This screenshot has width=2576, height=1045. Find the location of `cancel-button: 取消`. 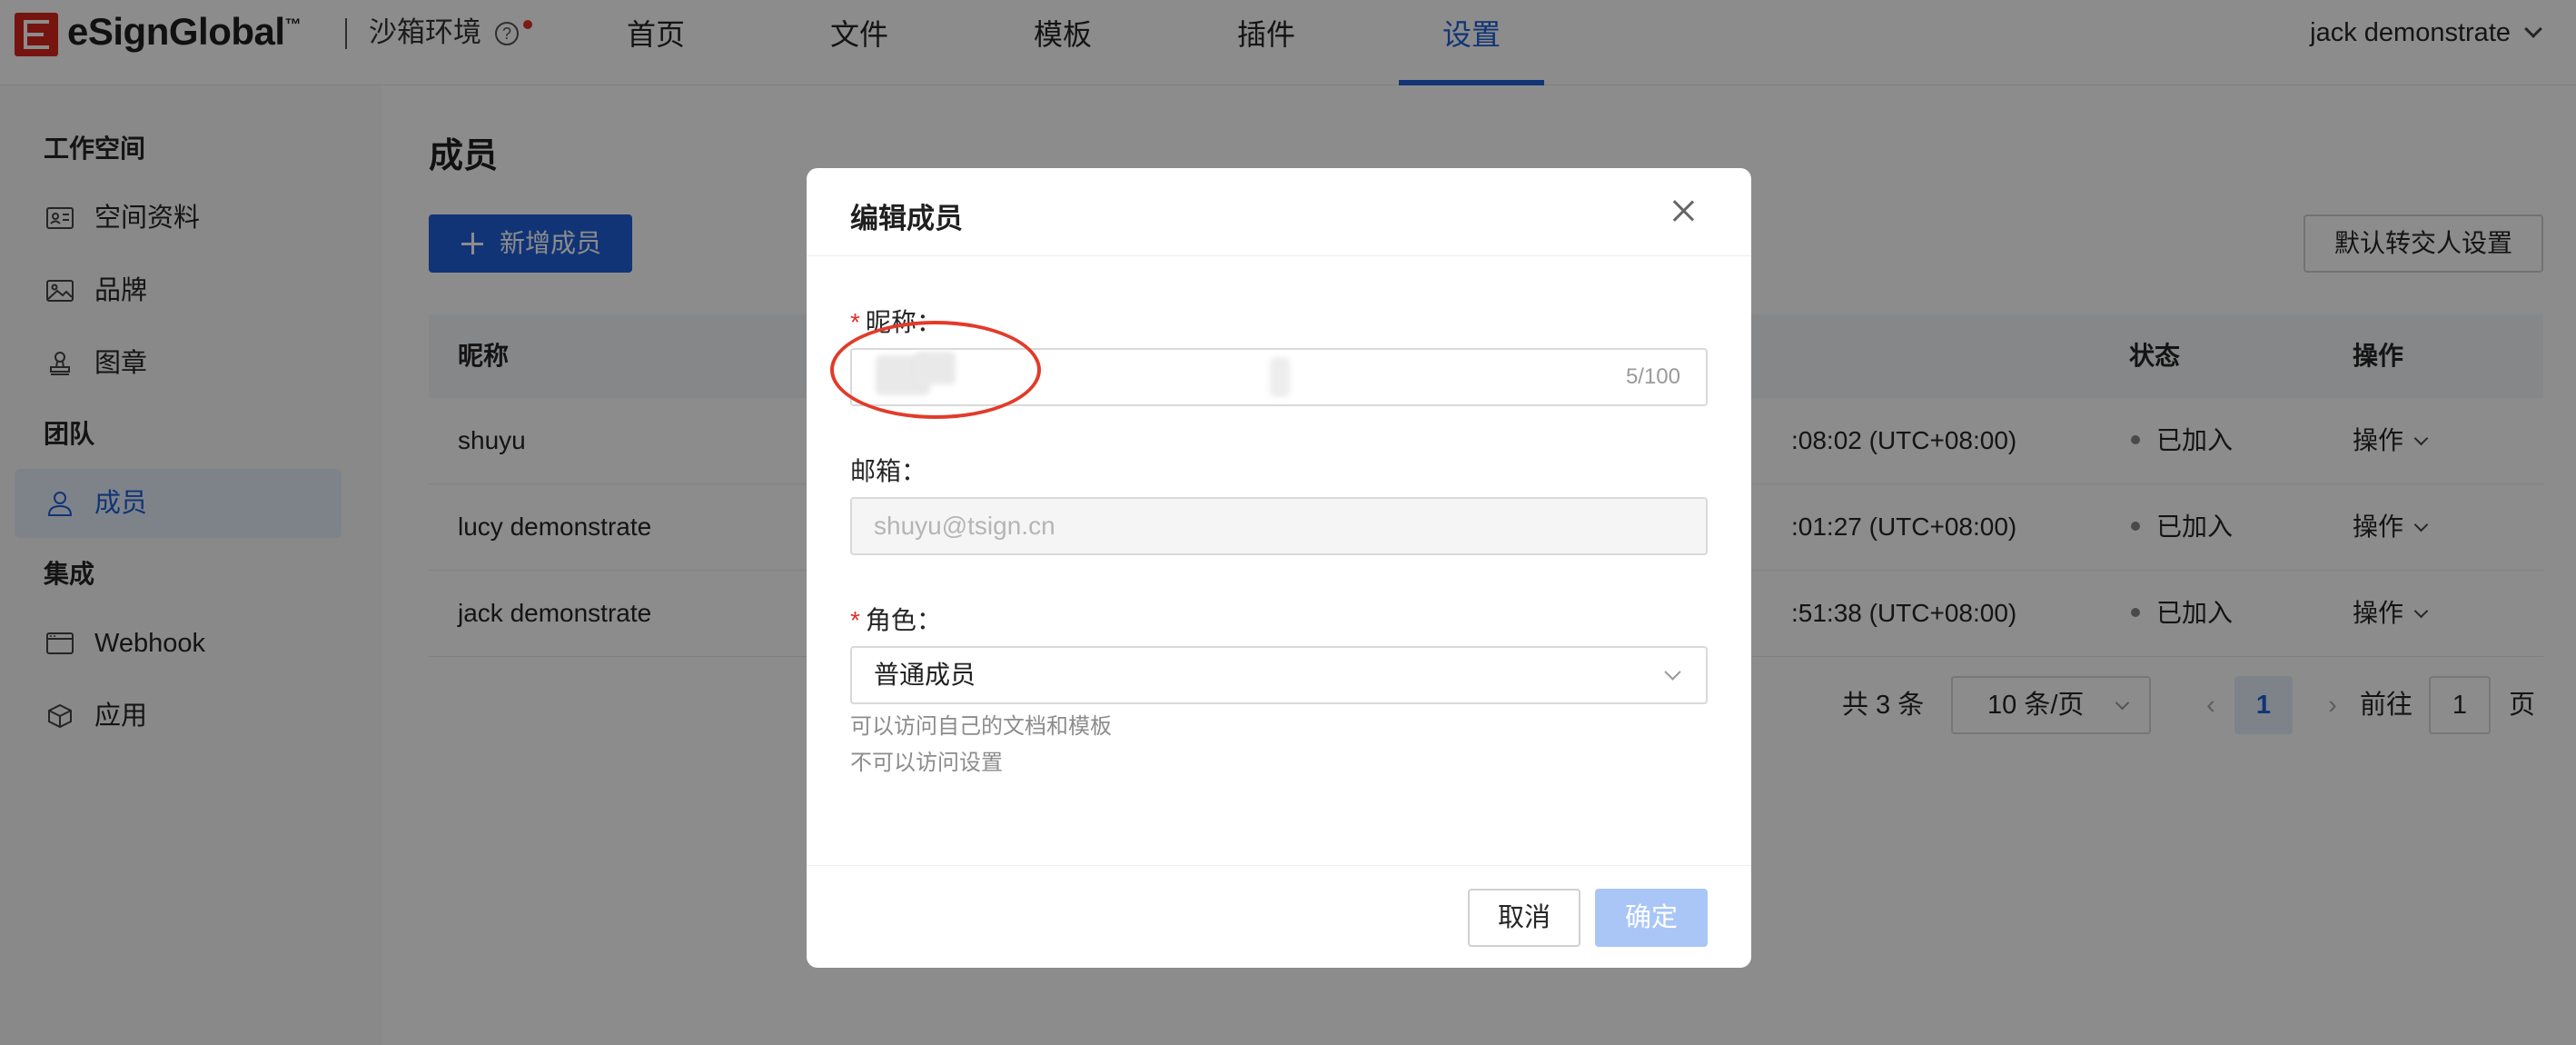

cancel-button: 取消 is located at coordinates (1524, 918).